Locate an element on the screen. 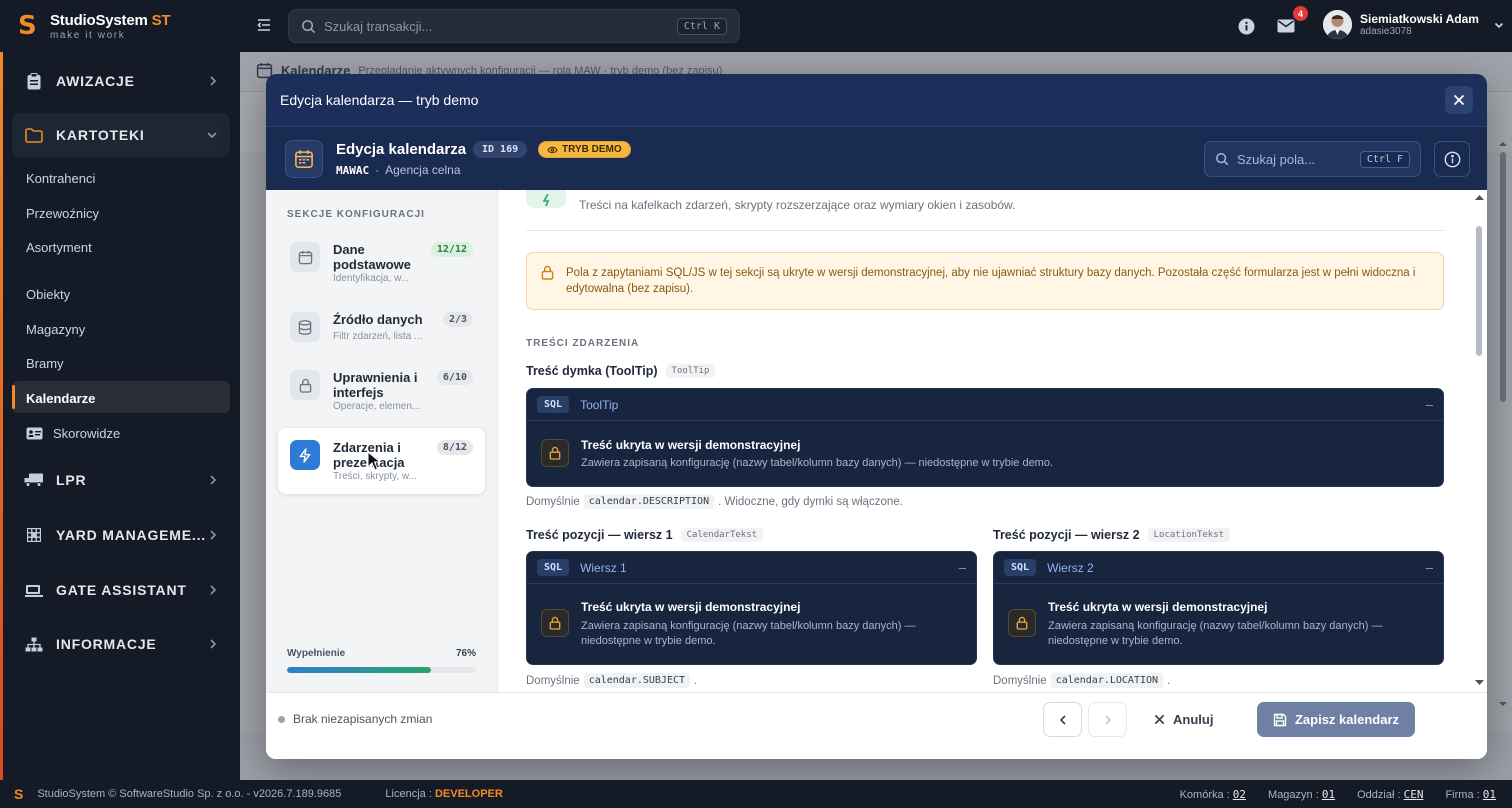  status-label: Firma : is located at coordinates (1462, 794).